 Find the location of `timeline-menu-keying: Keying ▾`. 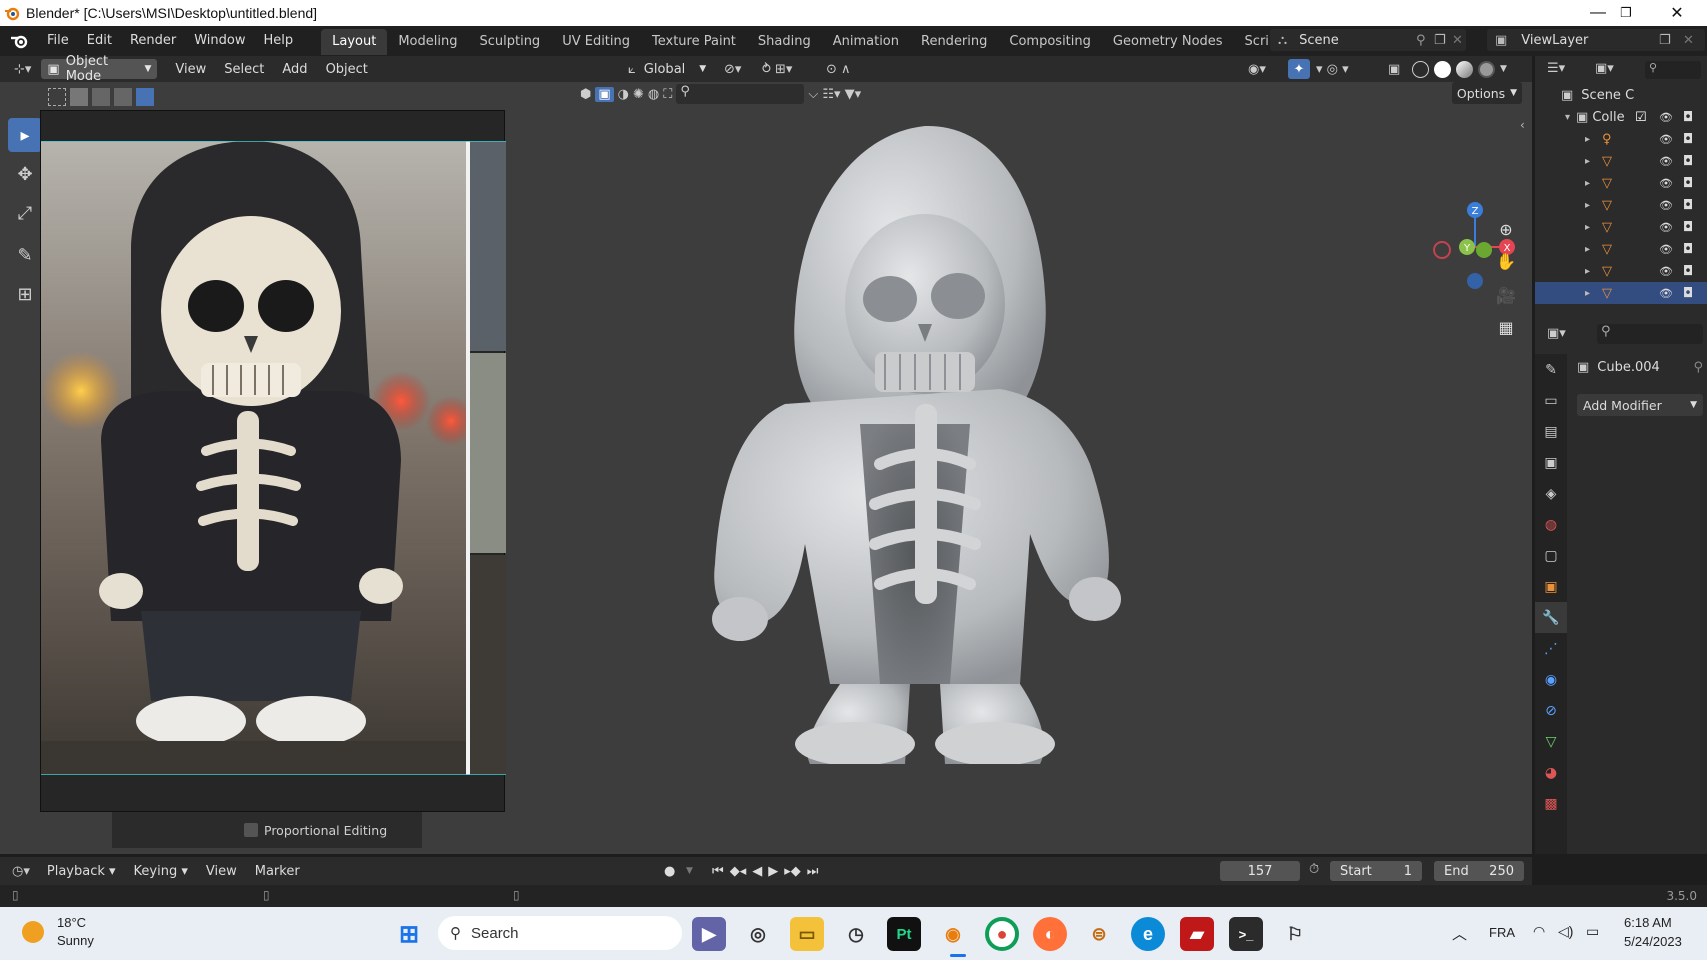

timeline-menu-keying: Keying ▾ is located at coordinates (161, 871).